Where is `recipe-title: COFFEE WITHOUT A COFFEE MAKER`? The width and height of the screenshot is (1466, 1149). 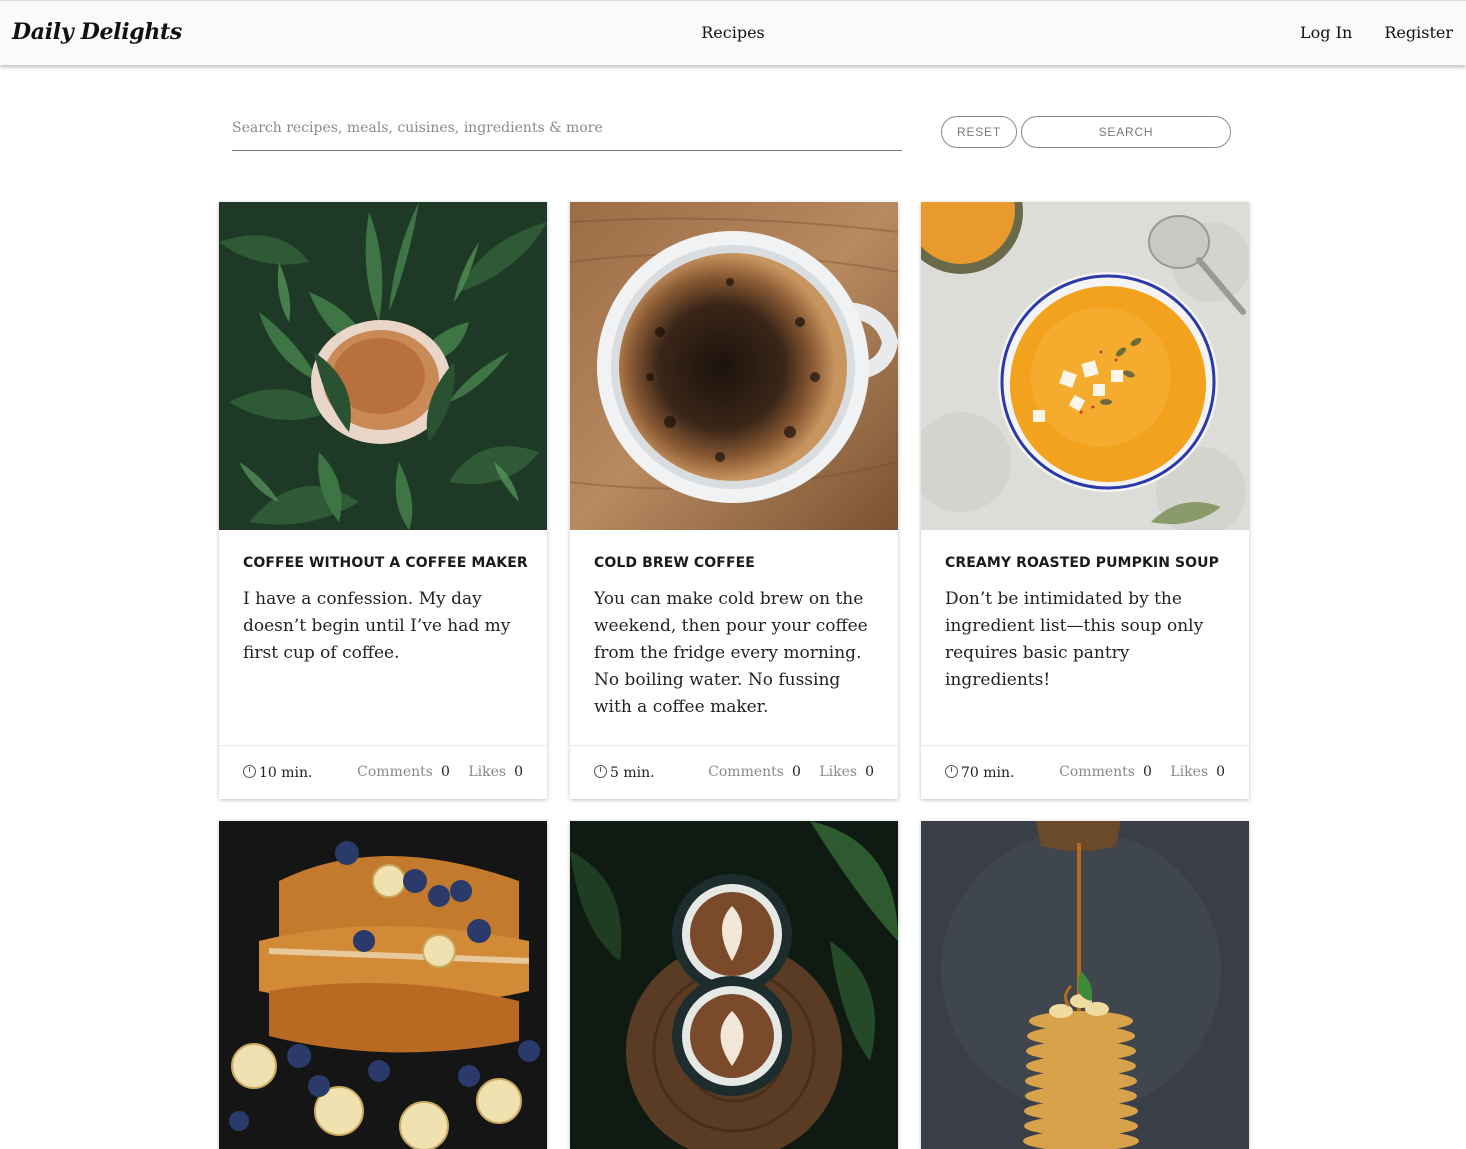
recipe-title: COFFEE WITHOUT A COFFEE MAKER is located at coordinates (385, 563).